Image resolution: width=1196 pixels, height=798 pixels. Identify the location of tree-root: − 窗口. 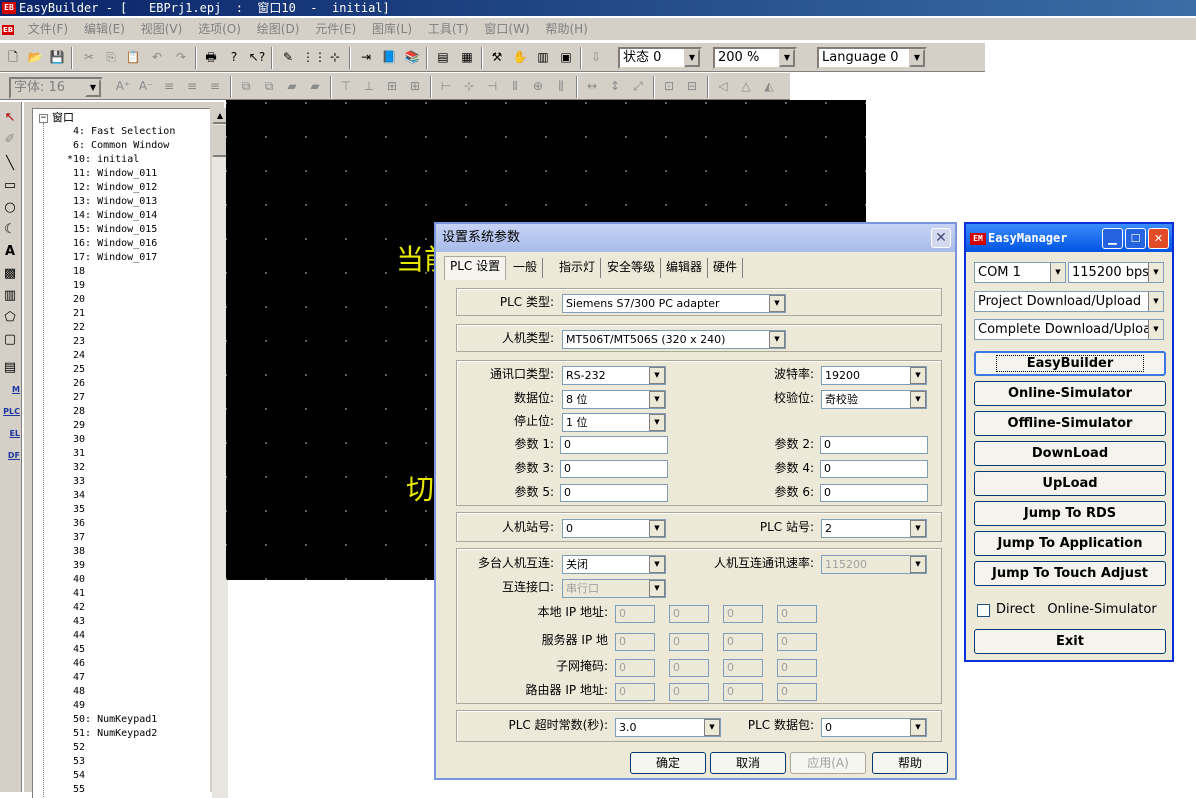
(56, 118).